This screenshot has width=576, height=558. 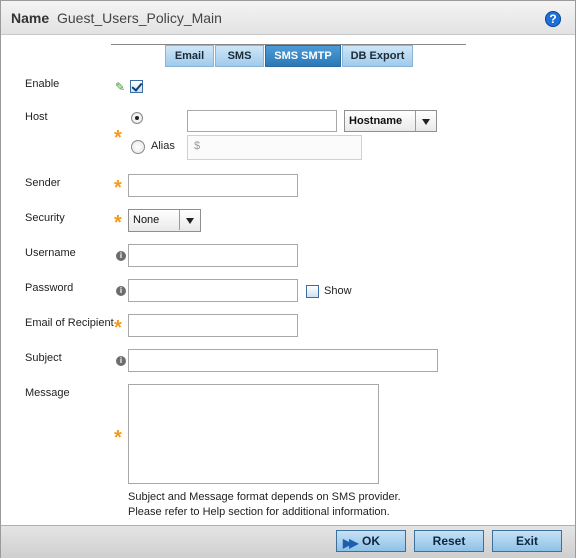 I want to click on alias-input: $, so click(x=274, y=147).